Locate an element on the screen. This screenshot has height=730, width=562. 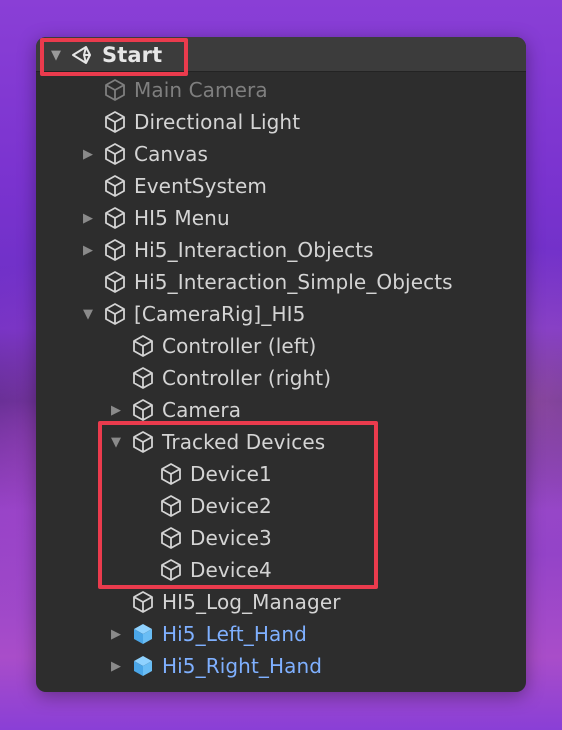
expand-arrow-icon: ▼ is located at coordinates (88, 314).